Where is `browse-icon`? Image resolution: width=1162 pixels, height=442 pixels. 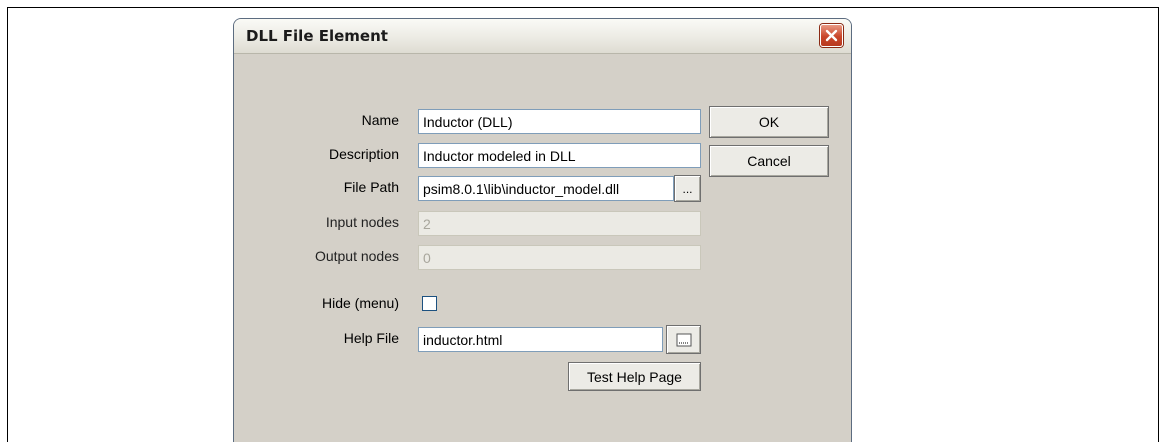
browse-icon is located at coordinates (683, 339).